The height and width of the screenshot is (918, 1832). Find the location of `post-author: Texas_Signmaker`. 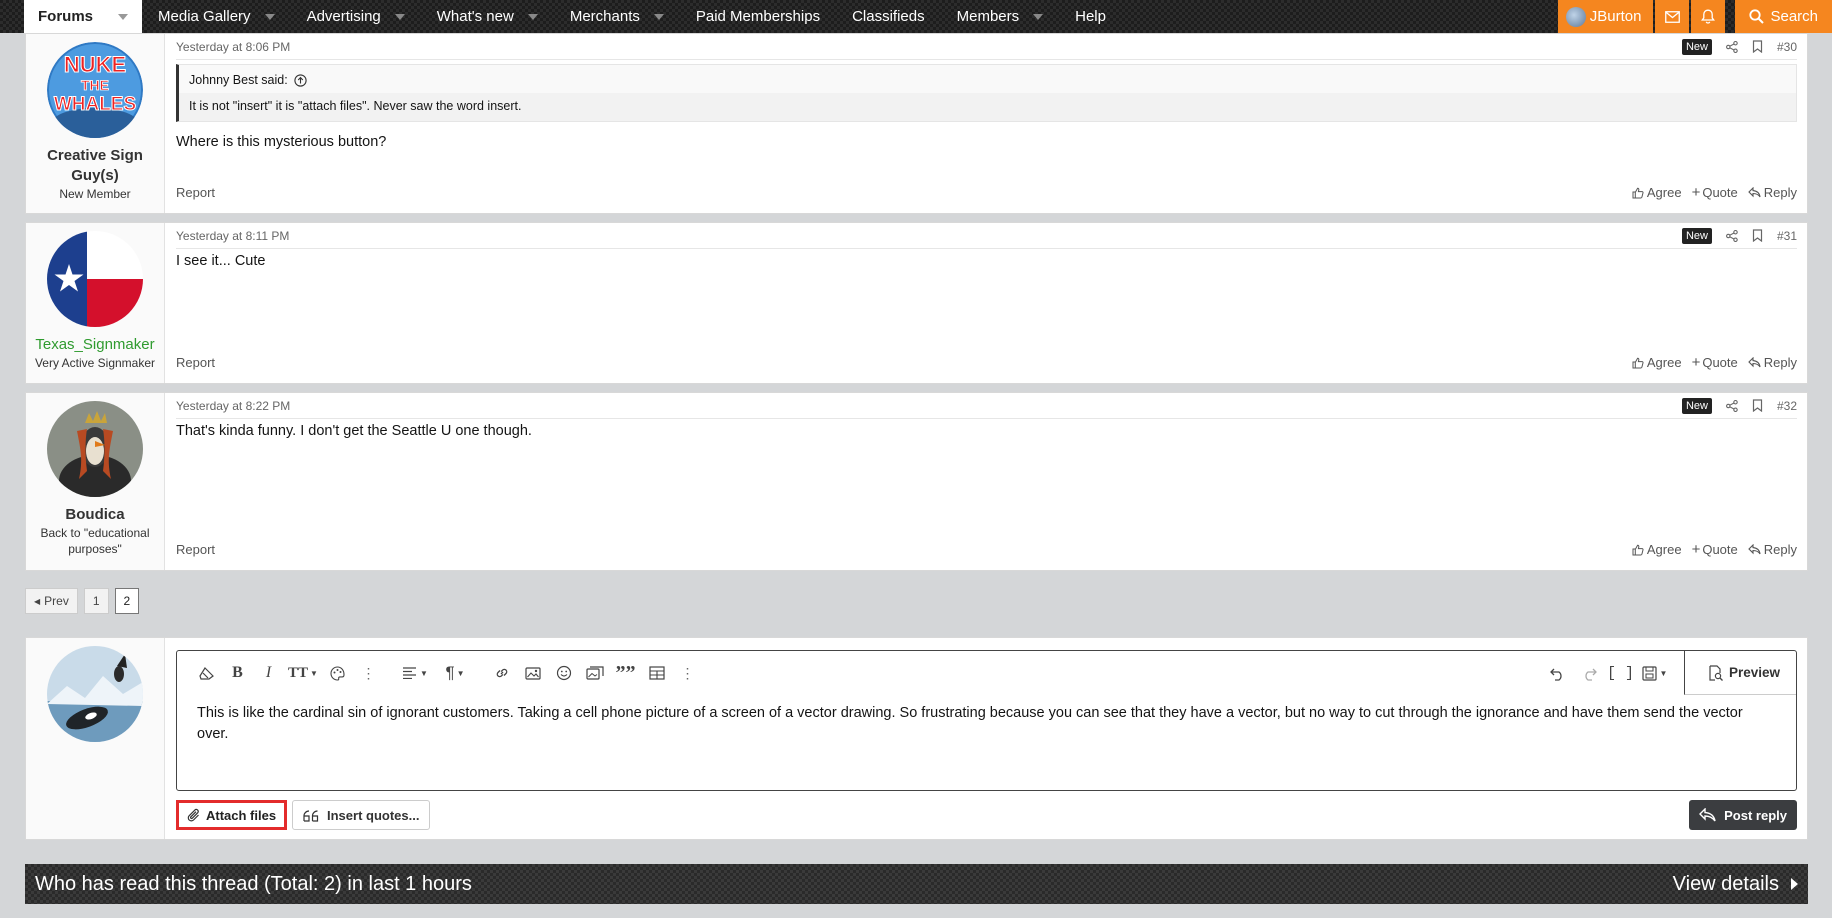

post-author: Texas_Signmaker is located at coordinates (95, 345).